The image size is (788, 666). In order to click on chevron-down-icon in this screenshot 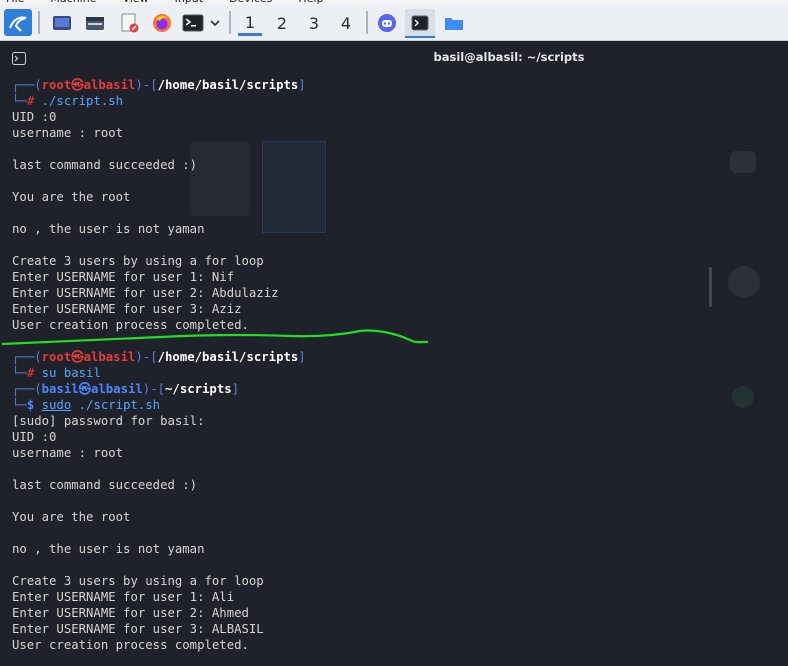, I will do `click(215, 22)`.